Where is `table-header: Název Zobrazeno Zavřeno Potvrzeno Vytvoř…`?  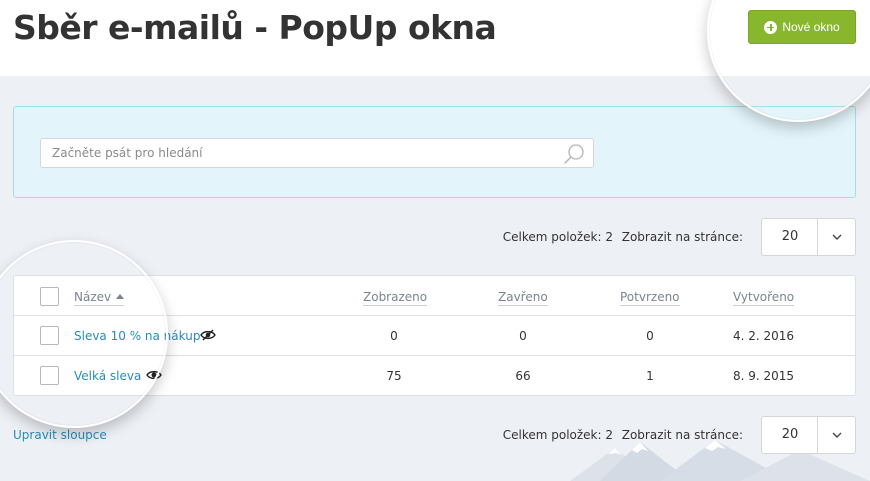 table-header: Název Zobrazeno Zavřeno Potvrzeno Vytvoř… is located at coordinates (434, 296).